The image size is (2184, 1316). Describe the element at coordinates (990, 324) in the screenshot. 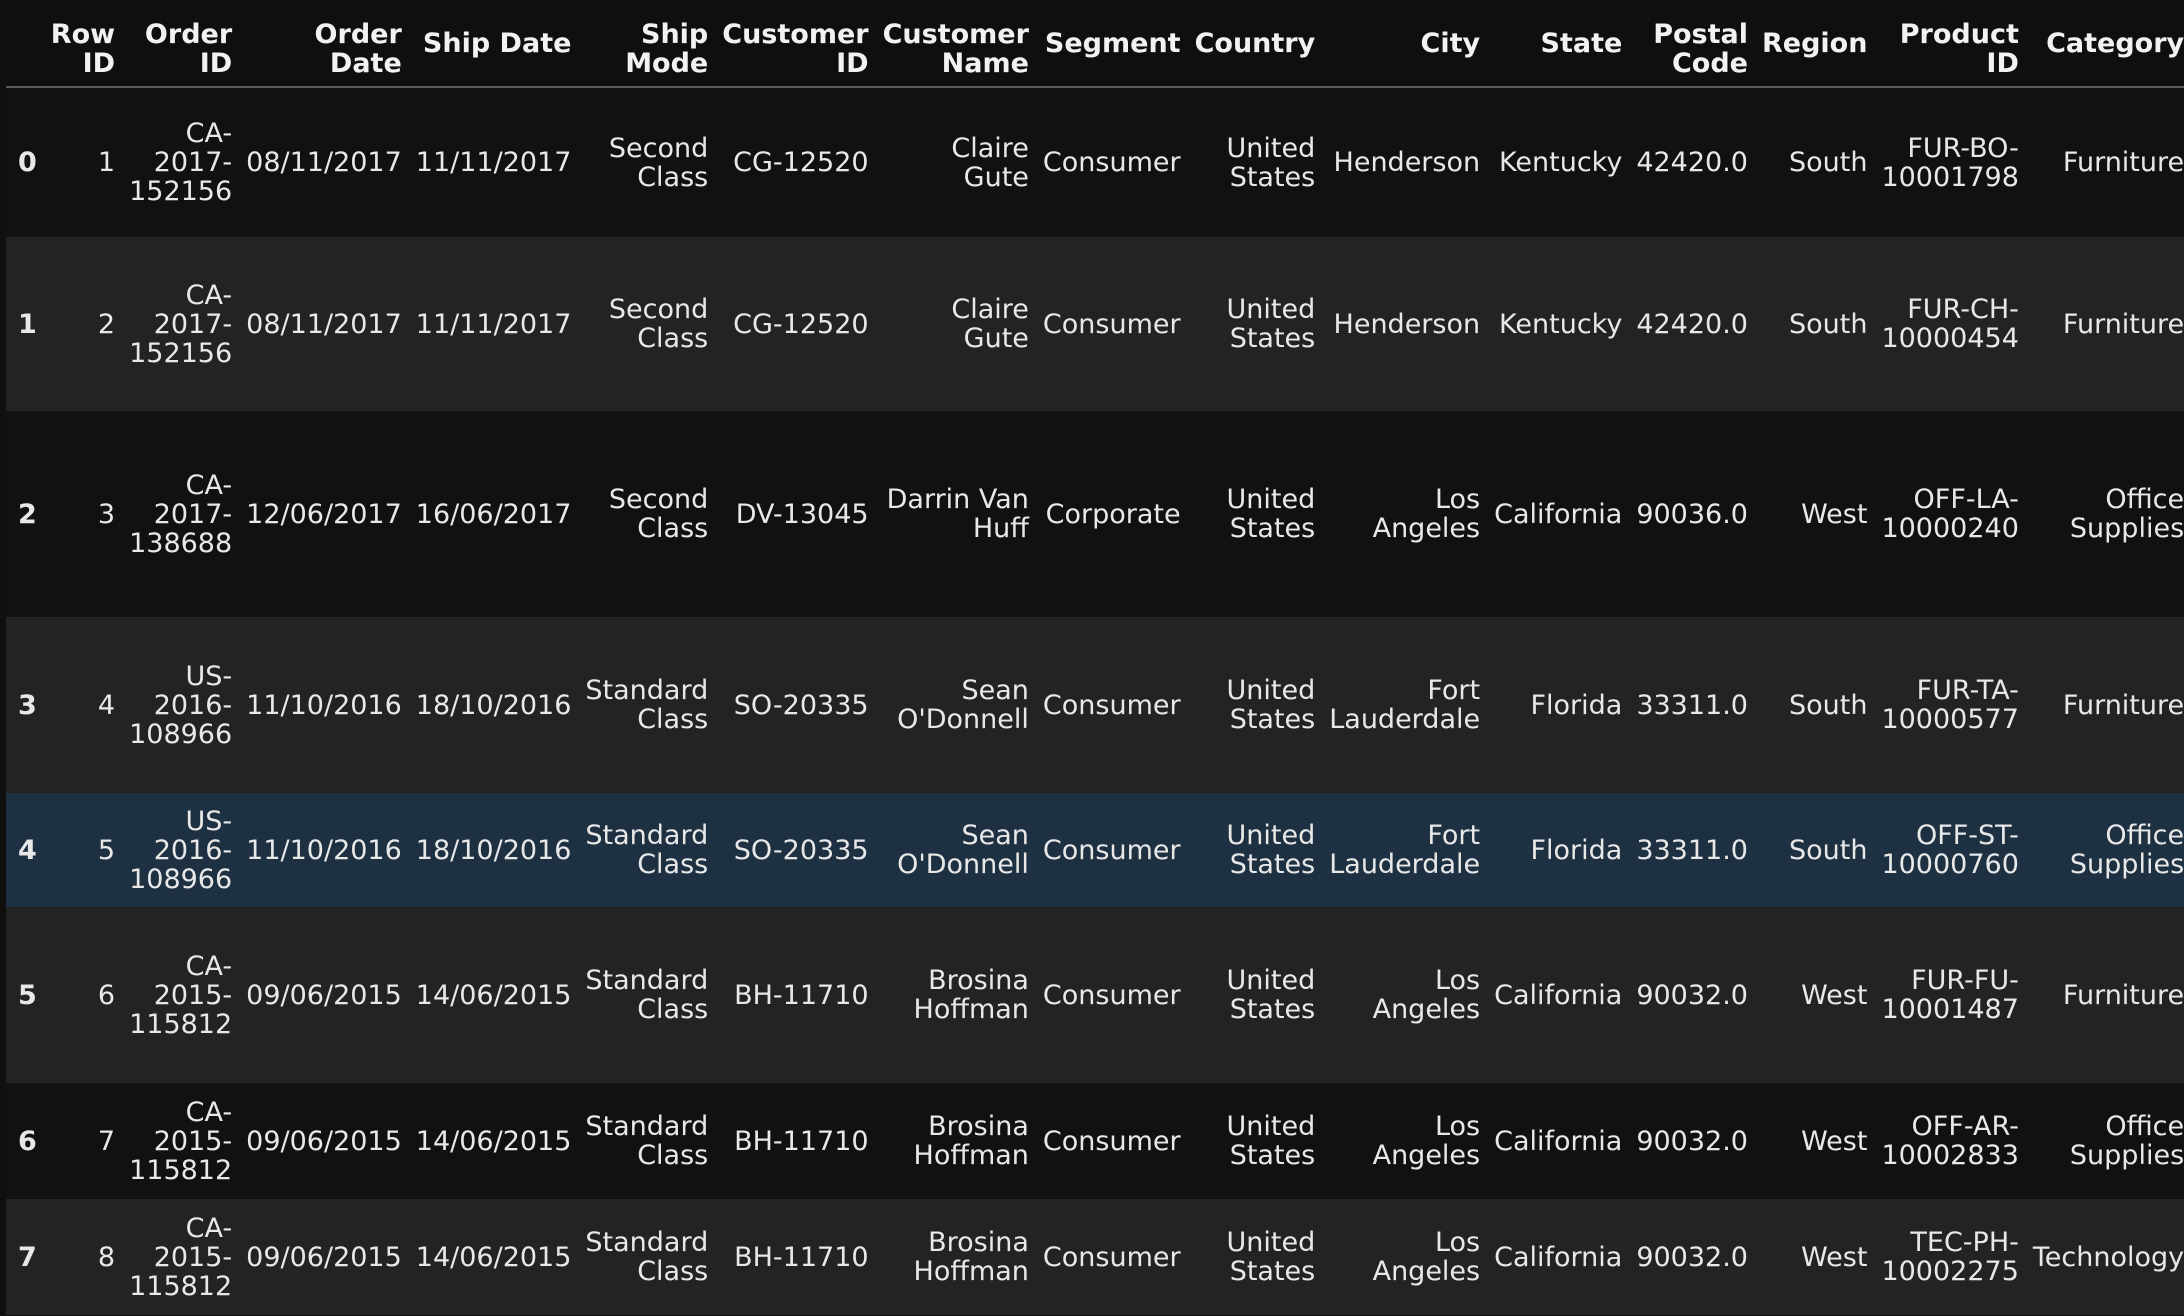

I see `cell-customer-name: Claire Gute` at that location.